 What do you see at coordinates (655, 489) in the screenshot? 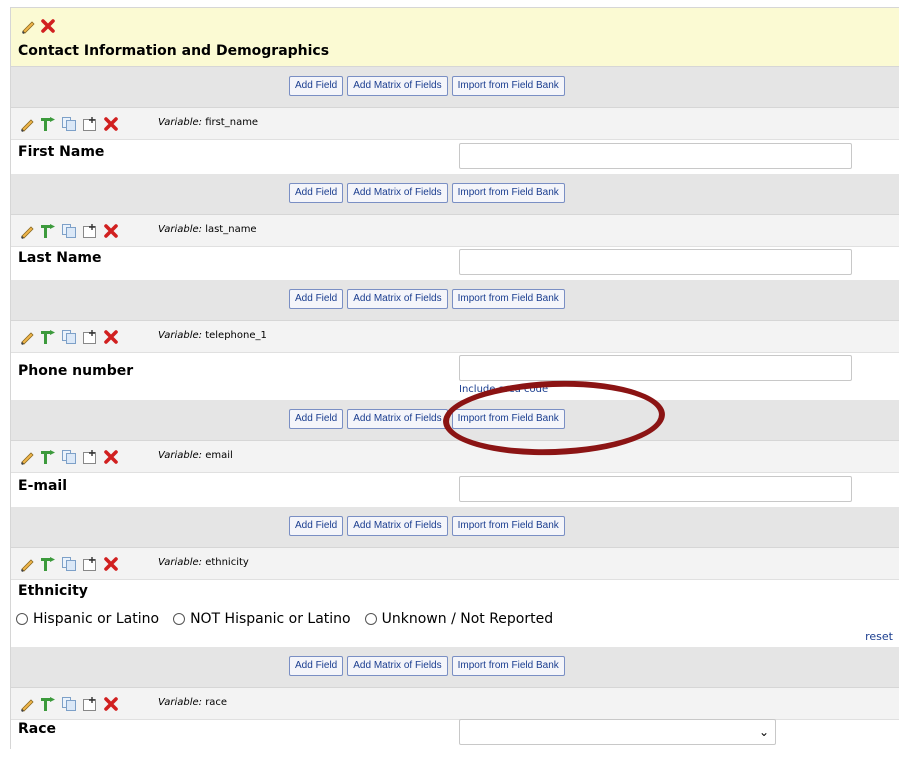
I see `email-input` at bounding box center [655, 489].